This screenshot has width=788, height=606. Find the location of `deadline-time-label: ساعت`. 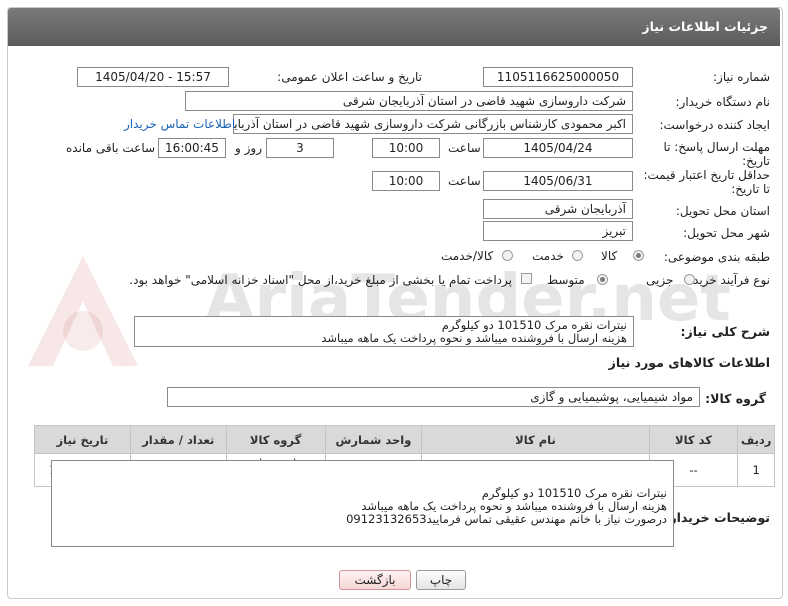

deadline-time-label: ساعت is located at coordinates (464, 148).